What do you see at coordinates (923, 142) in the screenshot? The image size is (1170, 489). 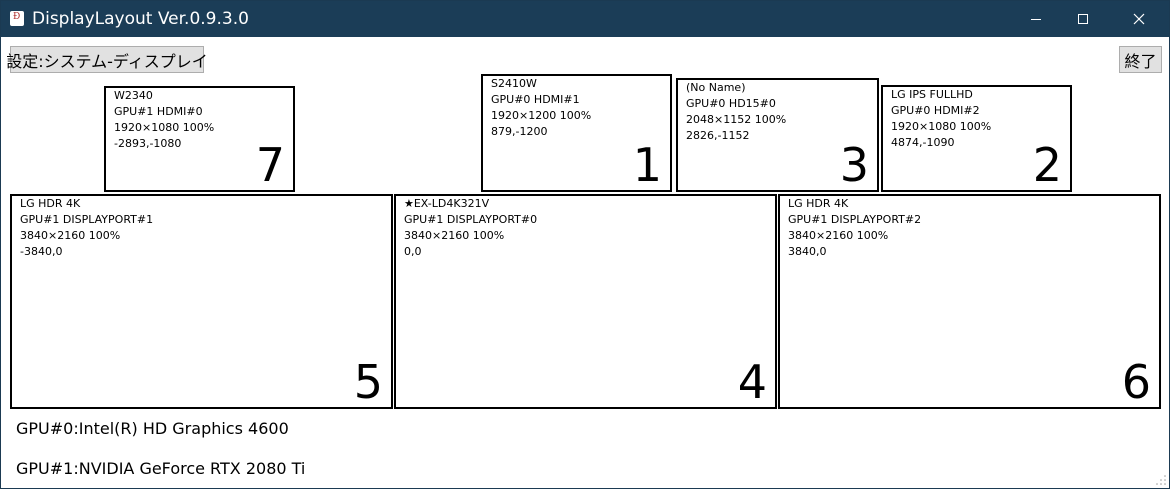 I see `monitor-position: 4874,-1090` at bounding box center [923, 142].